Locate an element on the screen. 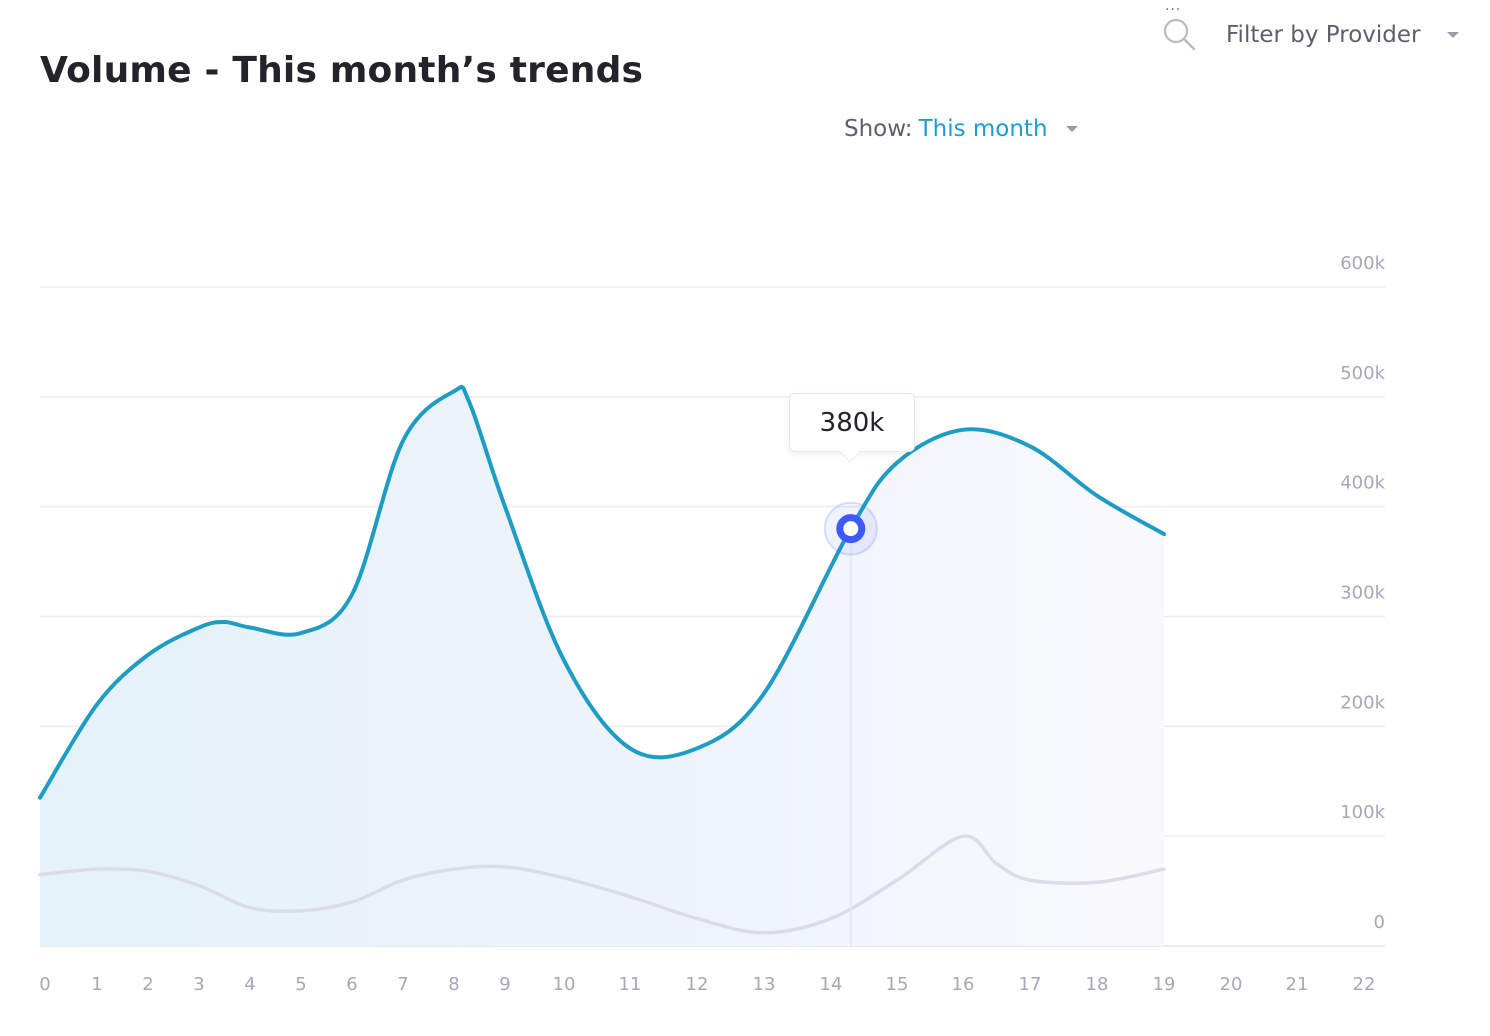 The image size is (1490, 1036). x-tick-label: 19 is located at coordinates (1164, 984).